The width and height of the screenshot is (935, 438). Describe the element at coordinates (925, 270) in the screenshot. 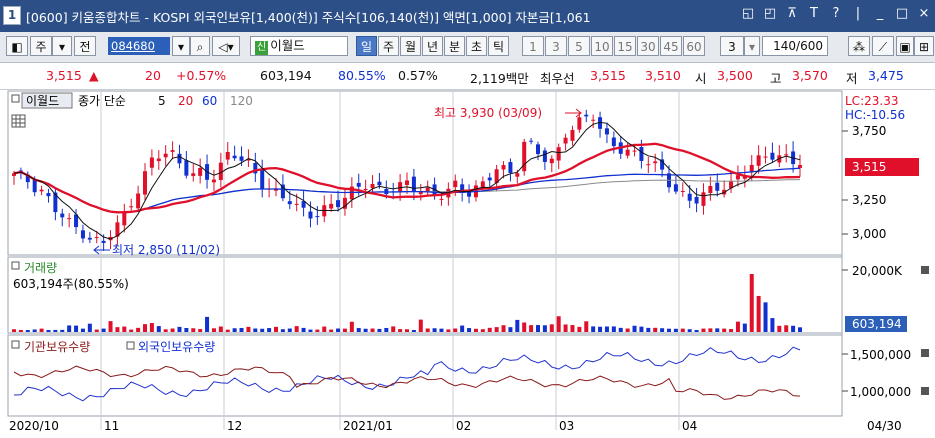

I see `volume-settings-icon` at that location.